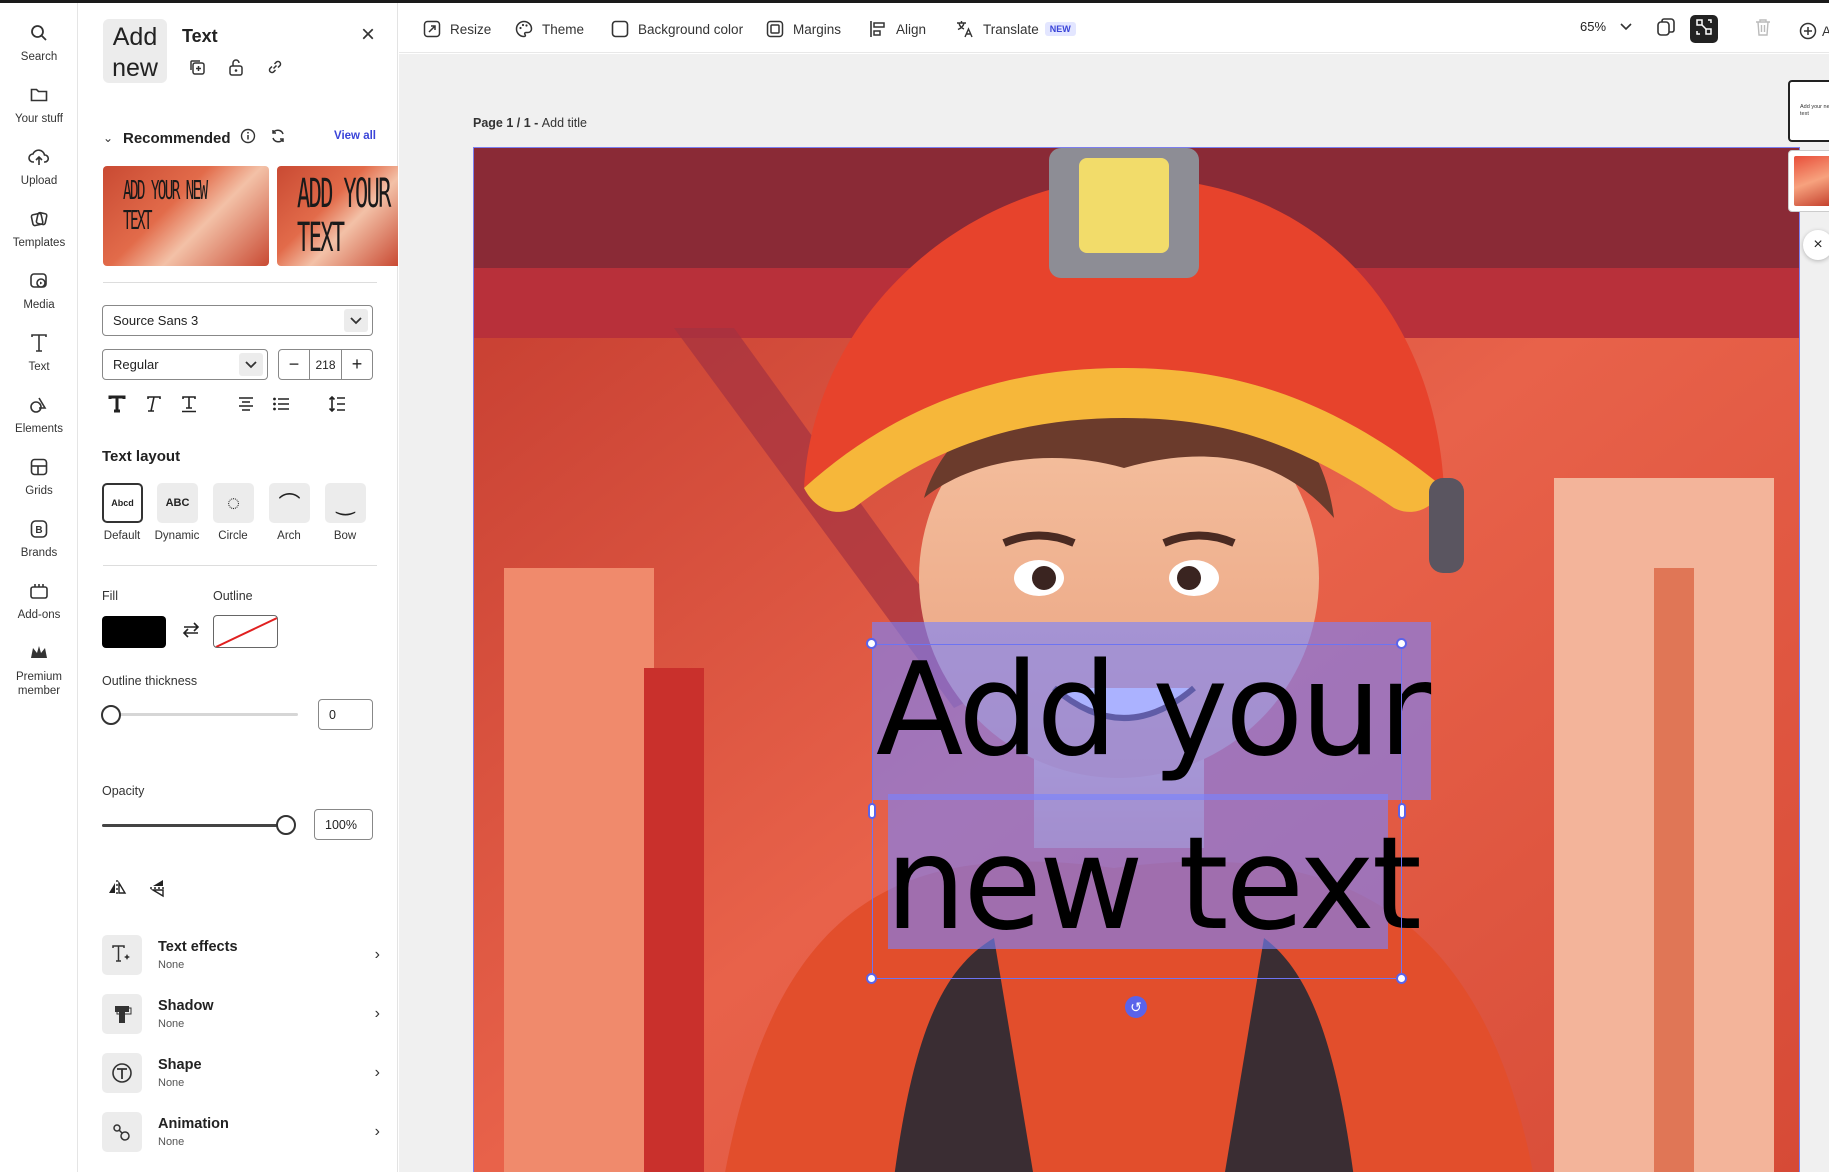 Image resolution: width=1829 pixels, height=1172 pixels. Describe the element at coordinates (1666, 29) in the screenshot. I see `layers-button` at that location.